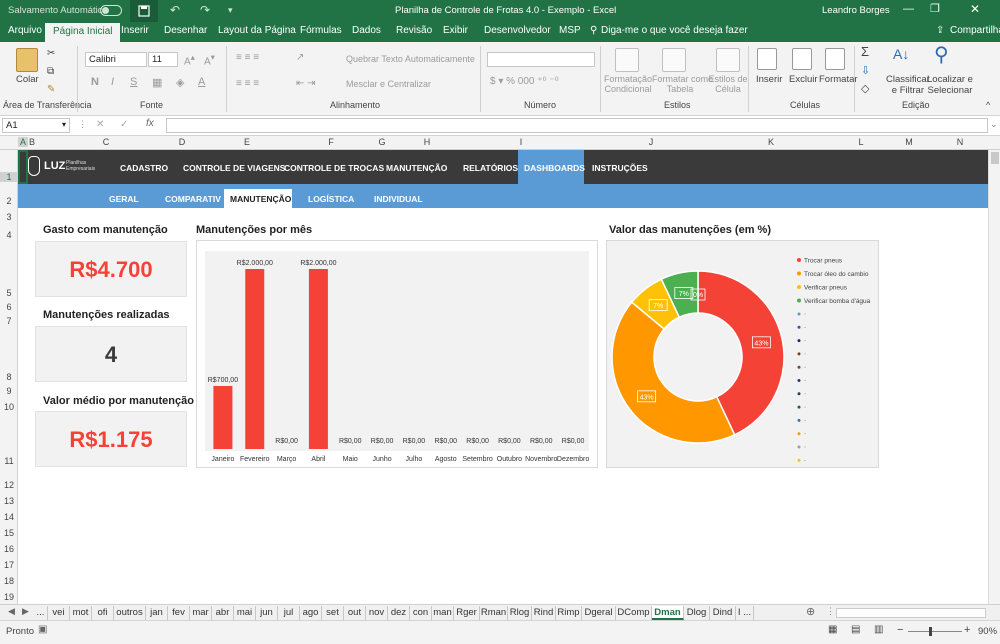  Describe the element at coordinates (9, 501) in the screenshot. I see `row-header-13: 13` at that location.